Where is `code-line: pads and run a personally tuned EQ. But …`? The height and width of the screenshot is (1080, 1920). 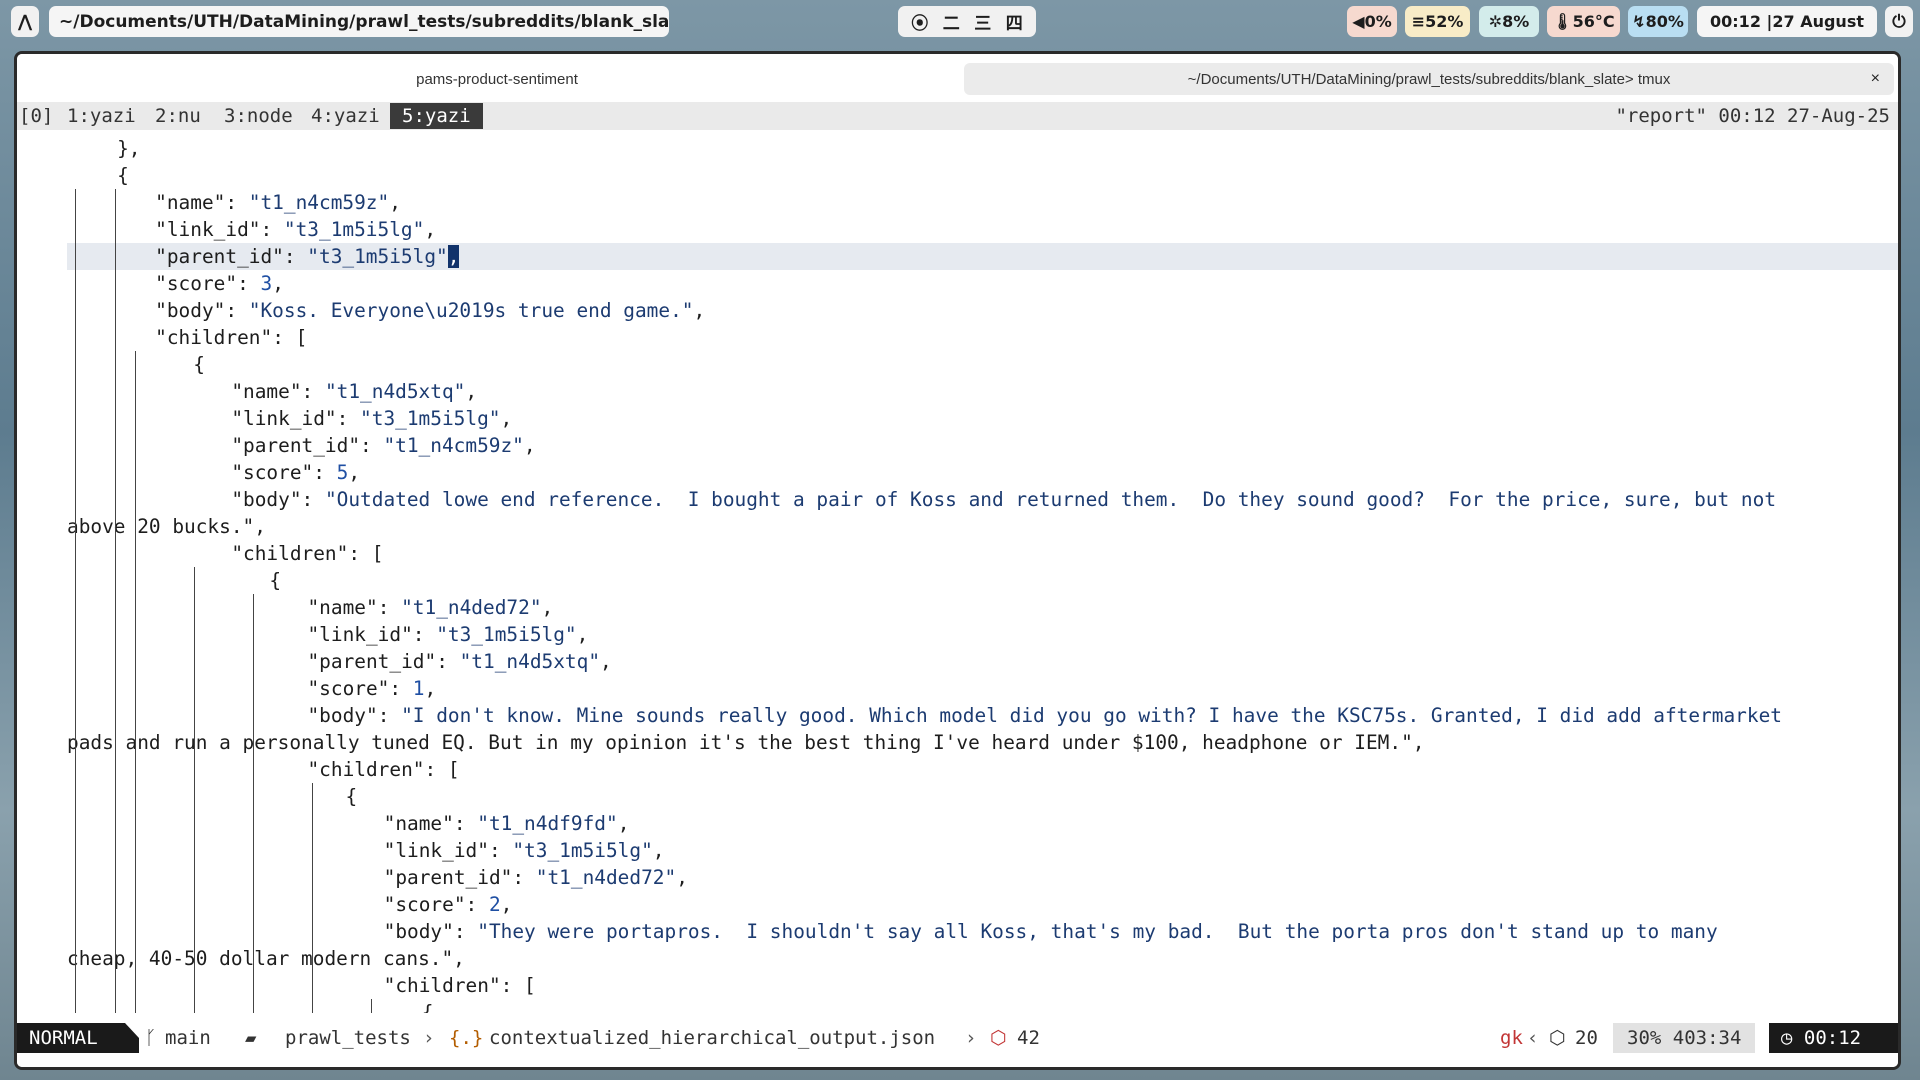
code-line: pads and run a personally tuned EQ. But … is located at coordinates (746, 742).